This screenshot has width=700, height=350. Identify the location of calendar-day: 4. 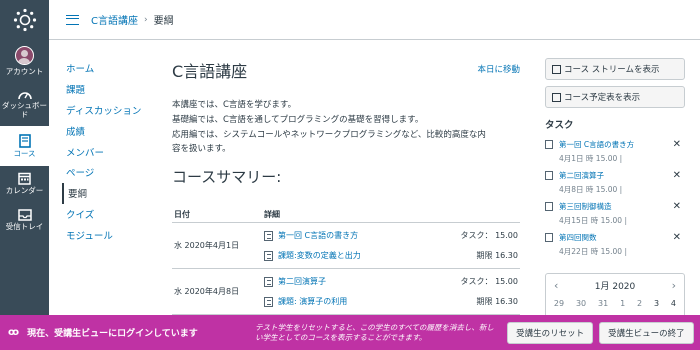
(673, 303).